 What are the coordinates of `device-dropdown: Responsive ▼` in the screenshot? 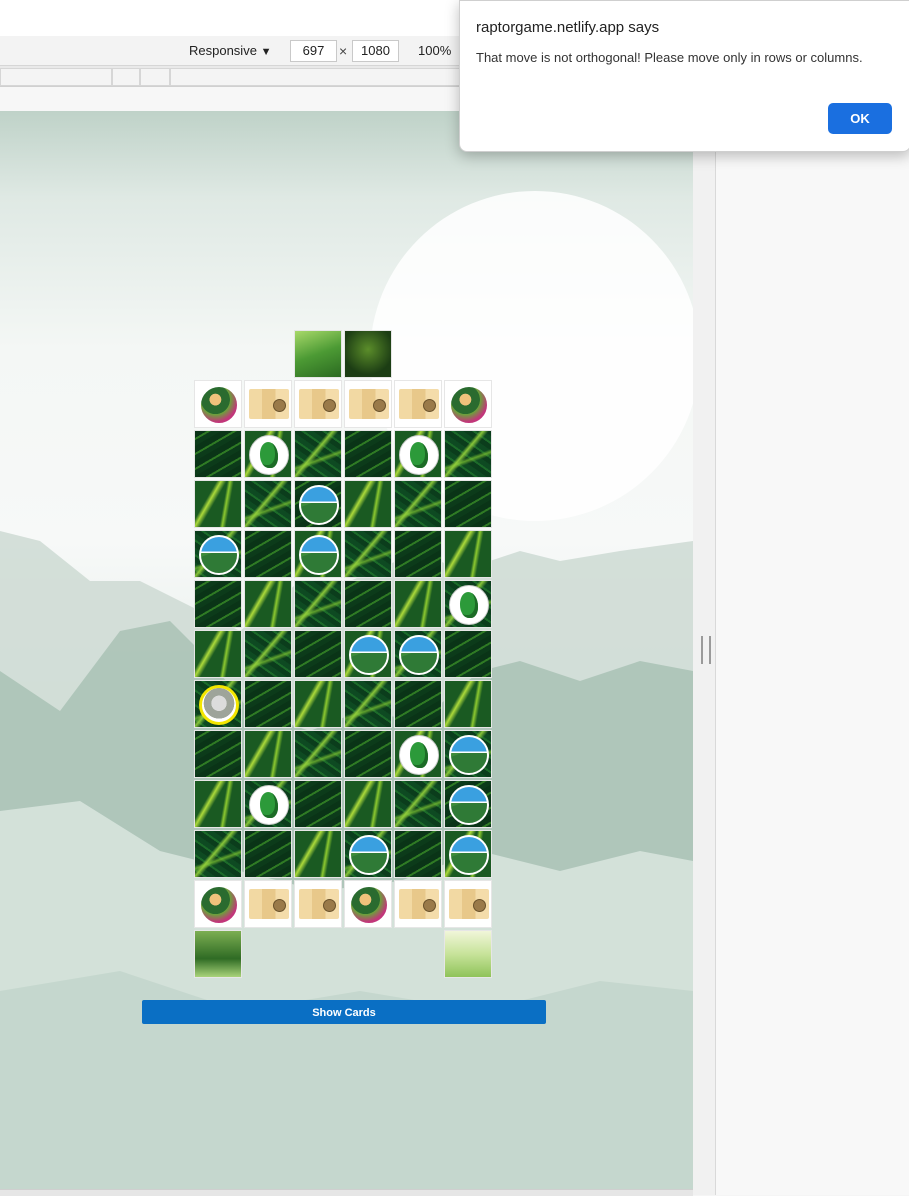 It's located at (230, 50).